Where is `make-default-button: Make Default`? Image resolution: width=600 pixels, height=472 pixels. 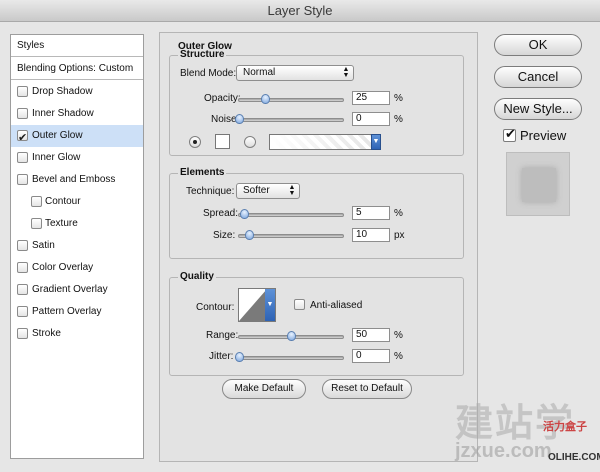
make-default-button: Make Default is located at coordinates (264, 389).